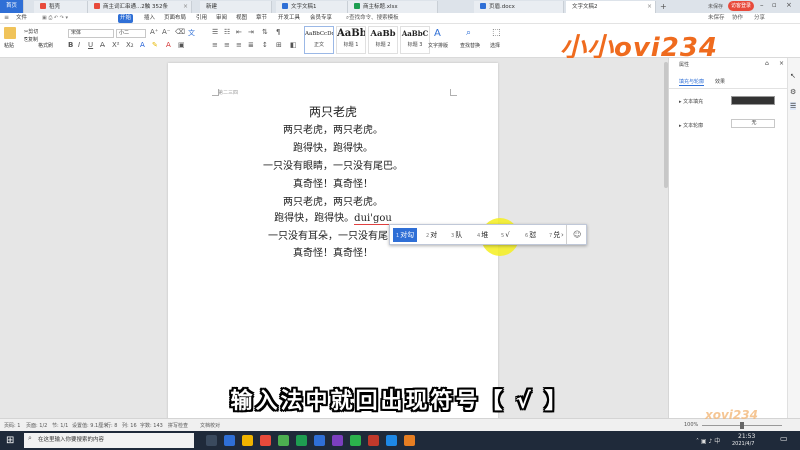 The height and width of the screenshot is (450, 800). What do you see at coordinates (321, 18) in the screenshot?
I see `menu-member: 会员专享` at bounding box center [321, 18].